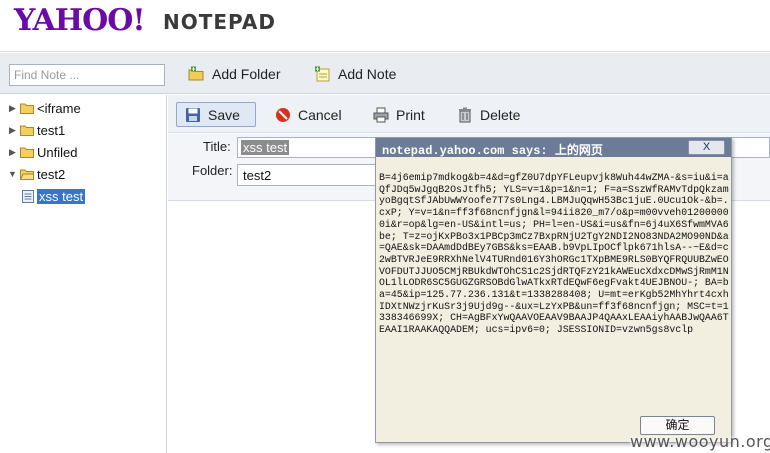 This screenshot has width=770, height=453. What do you see at coordinates (312, 175) in the screenshot?
I see `folder-select: test2` at bounding box center [312, 175].